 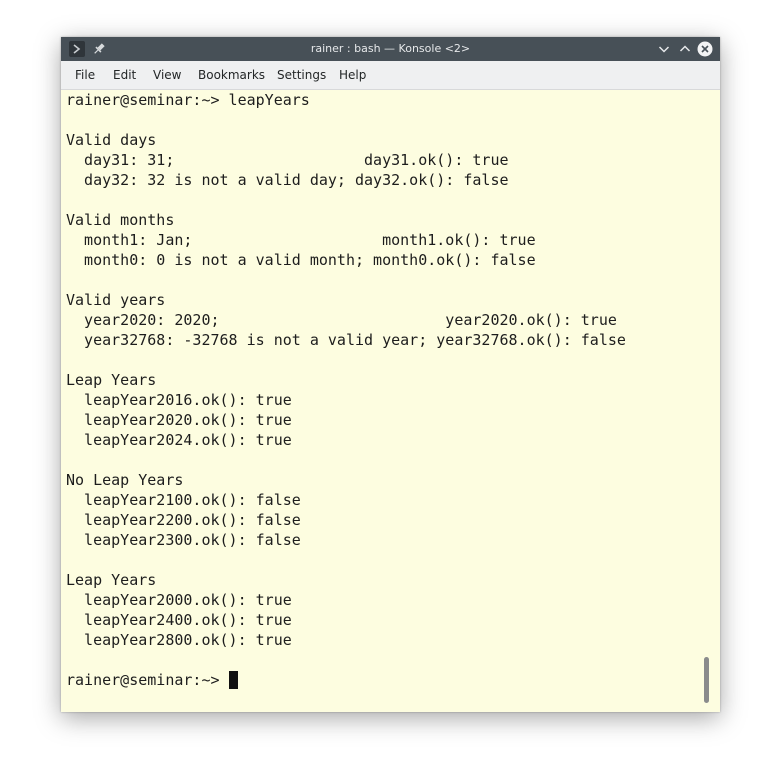 I want to click on text-cursor, so click(x=233, y=680).